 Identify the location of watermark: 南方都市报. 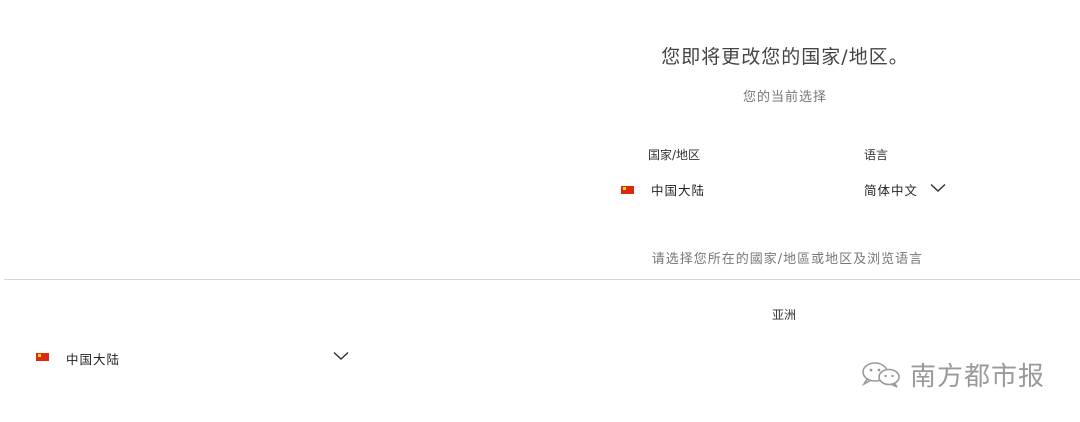
(951, 374).